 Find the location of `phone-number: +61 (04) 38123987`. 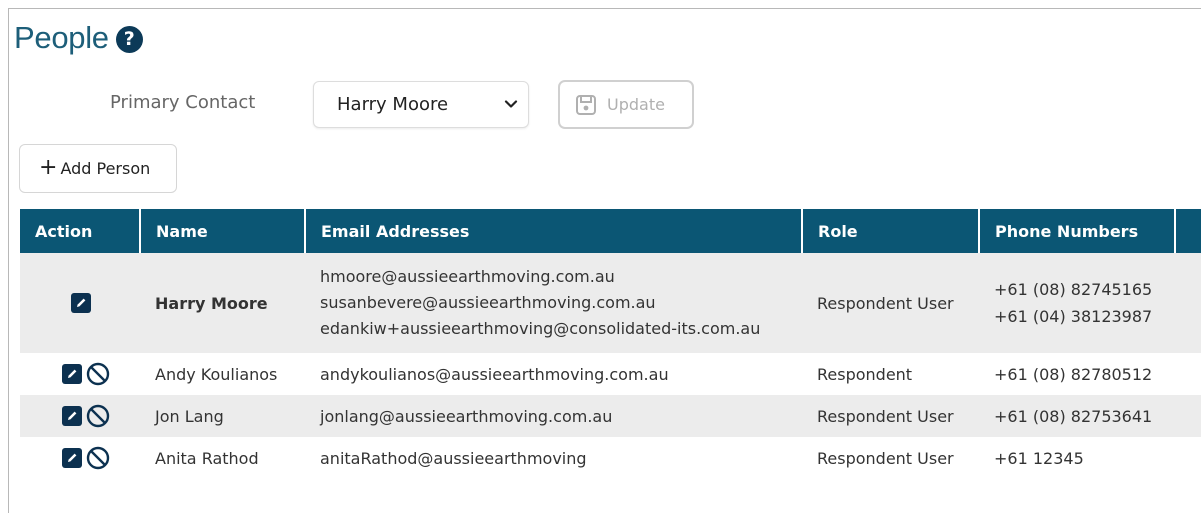

phone-number: +61 (04) 38123987 is located at coordinates (1073, 316).